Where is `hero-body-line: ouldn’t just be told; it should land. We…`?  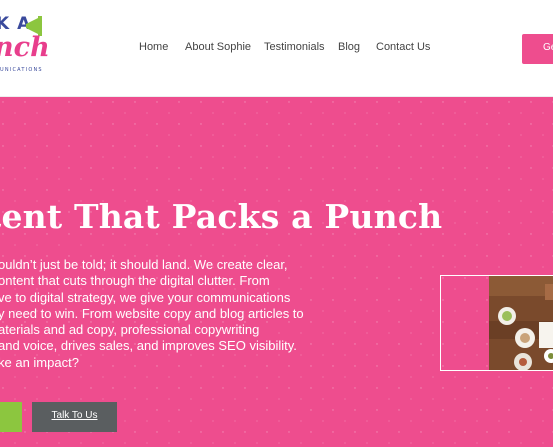 hero-body-line: ouldn’t just be told; it should land. We… is located at coordinates (144, 264).